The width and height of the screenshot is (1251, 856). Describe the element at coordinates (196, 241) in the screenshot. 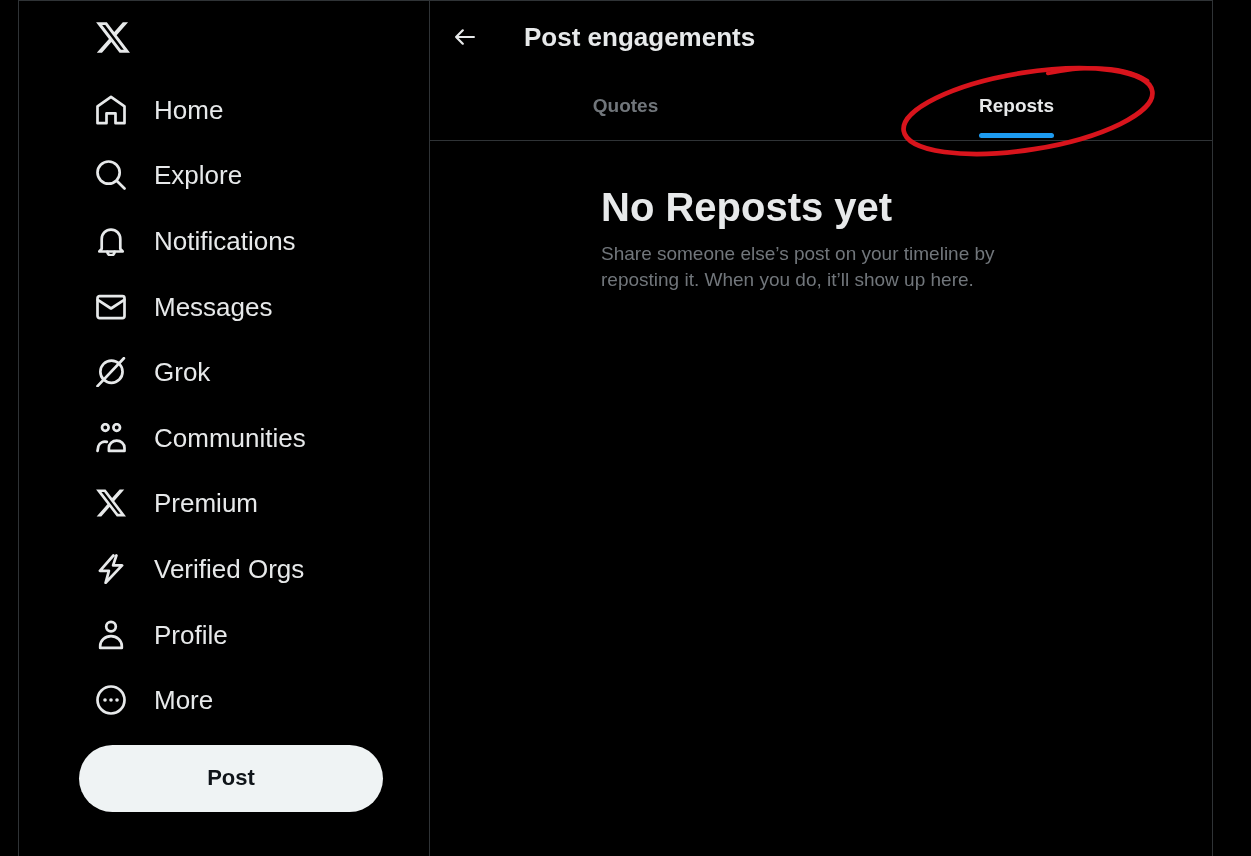

I see `nav-link: Notifications` at that location.